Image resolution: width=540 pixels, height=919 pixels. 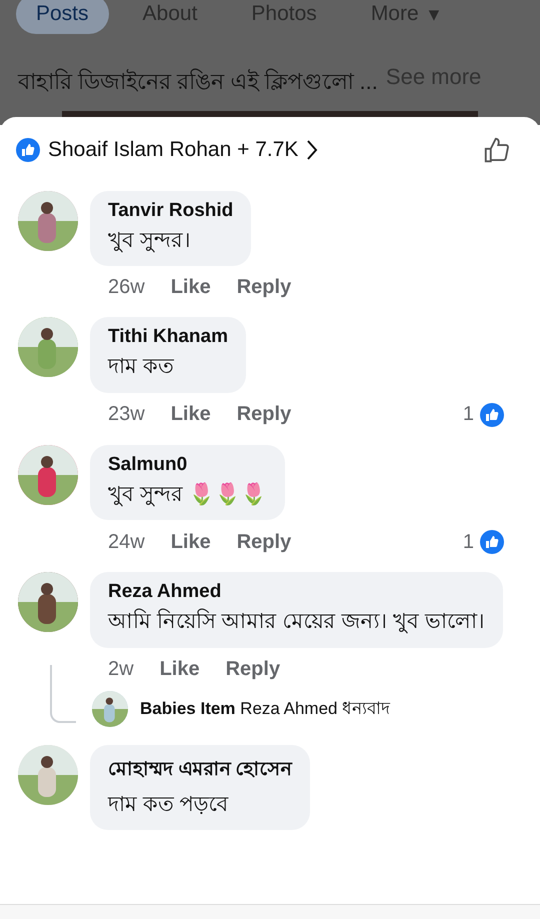 What do you see at coordinates (187, 465) in the screenshot?
I see `commenter-name: Salmun0` at bounding box center [187, 465].